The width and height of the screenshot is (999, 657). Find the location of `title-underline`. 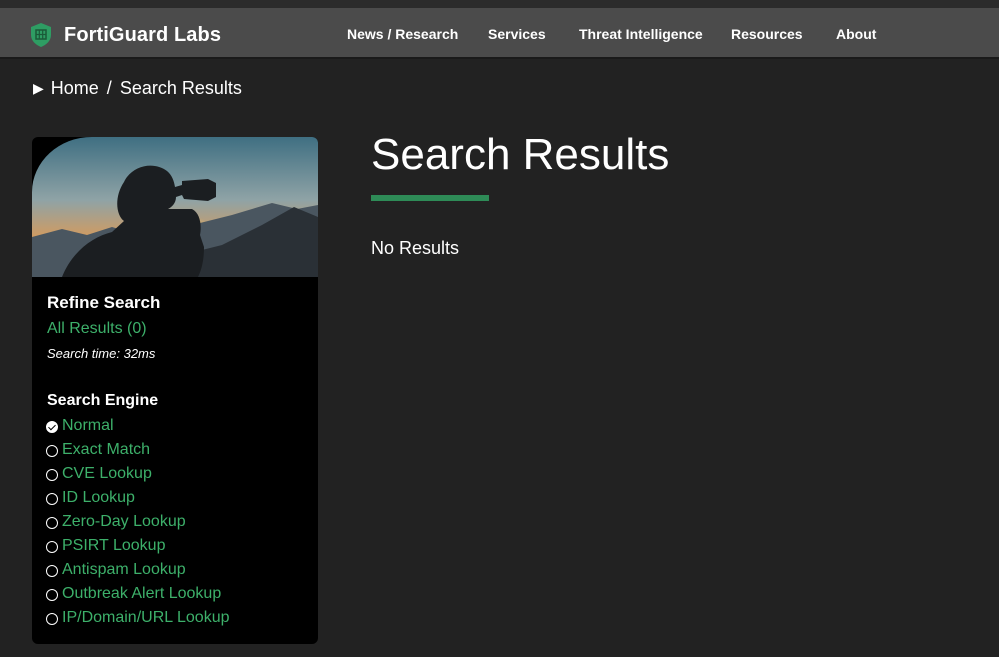

title-underline is located at coordinates (430, 198).